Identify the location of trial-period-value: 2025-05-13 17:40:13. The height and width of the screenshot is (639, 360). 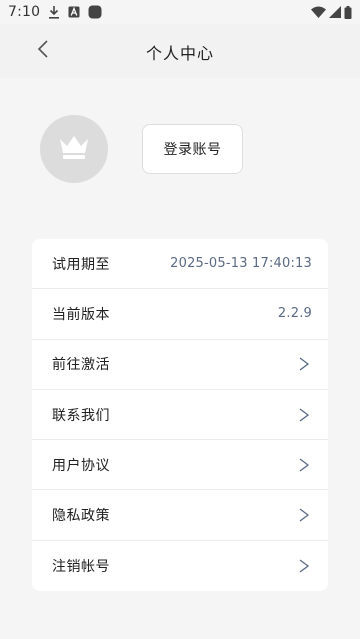
(241, 264).